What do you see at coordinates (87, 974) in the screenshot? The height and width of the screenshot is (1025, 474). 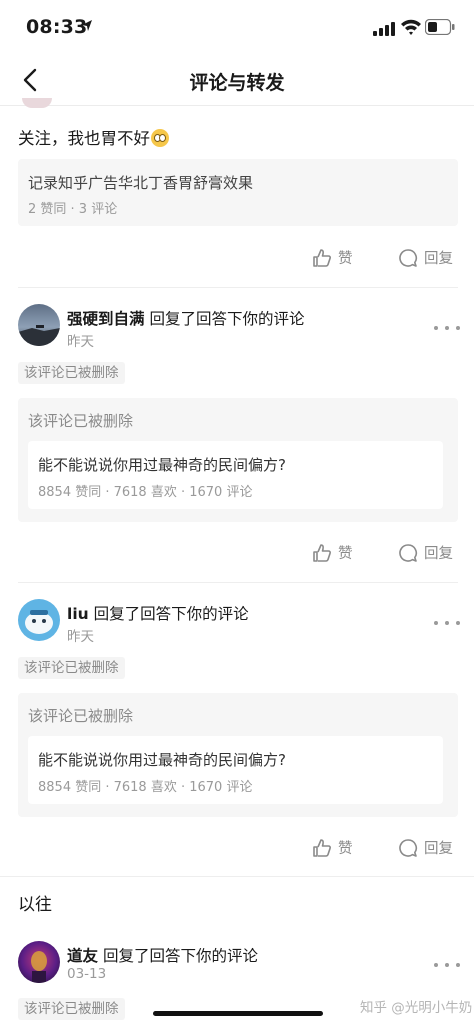 I see `timestamp: 03-13` at bounding box center [87, 974].